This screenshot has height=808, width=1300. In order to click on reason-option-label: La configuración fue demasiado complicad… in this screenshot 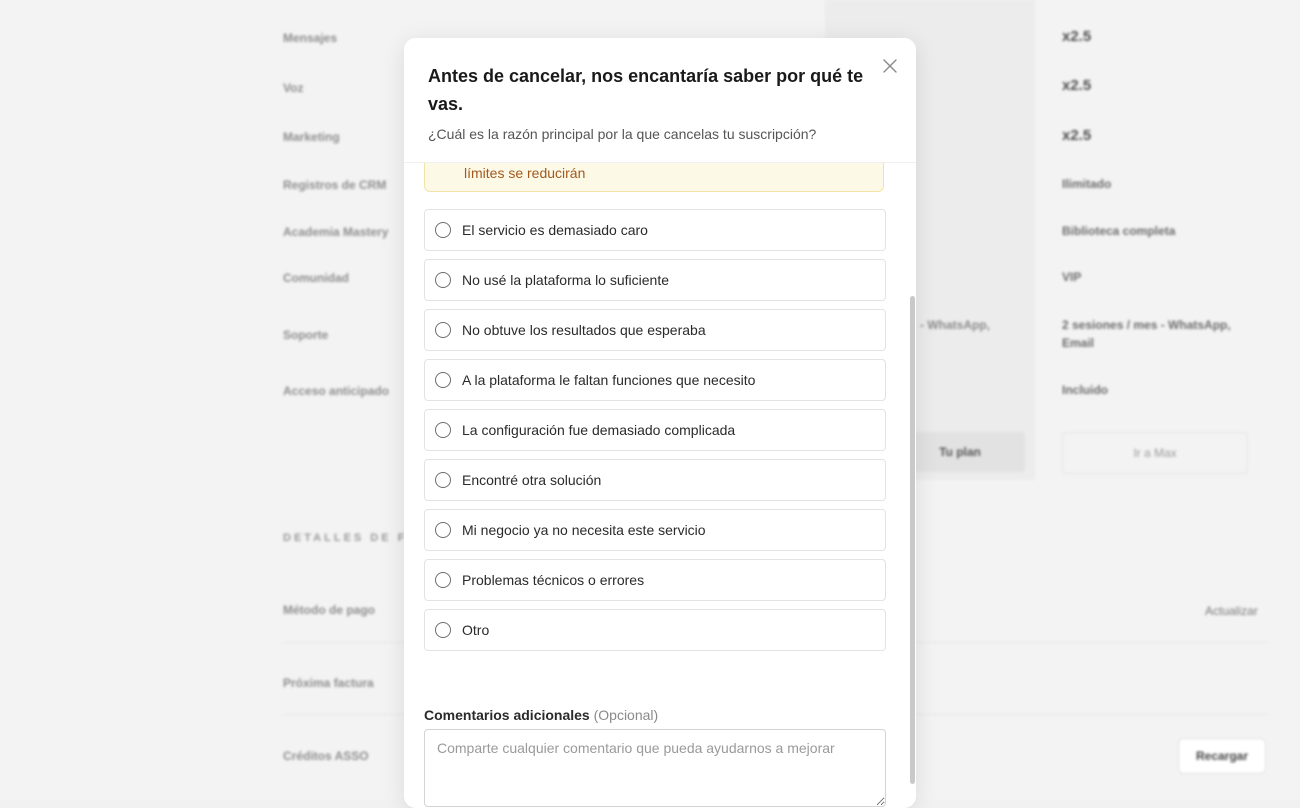, I will do `click(599, 430)`.